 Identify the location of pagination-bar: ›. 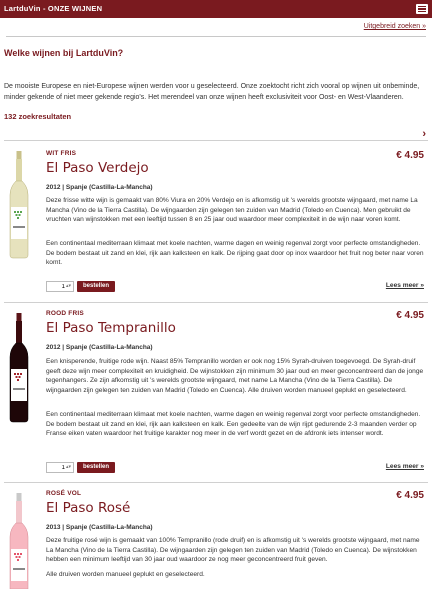
(216, 135).